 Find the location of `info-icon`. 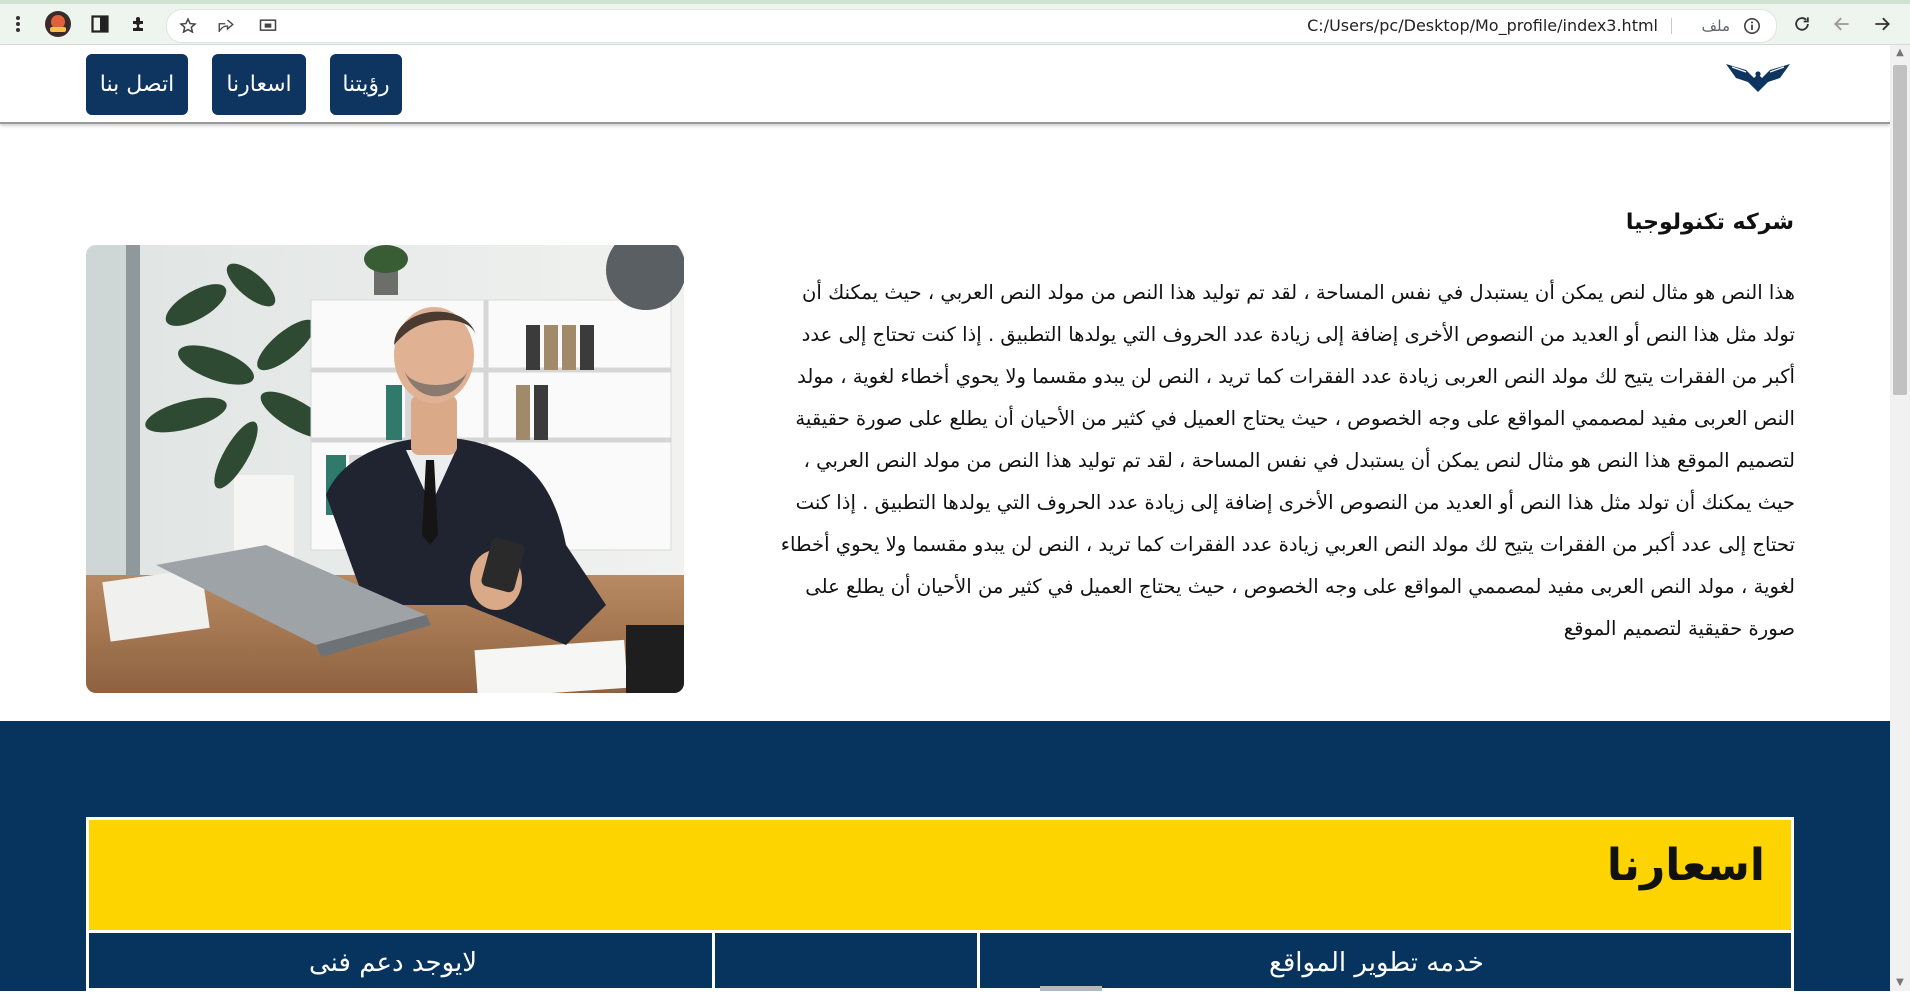

info-icon is located at coordinates (1752, 26).